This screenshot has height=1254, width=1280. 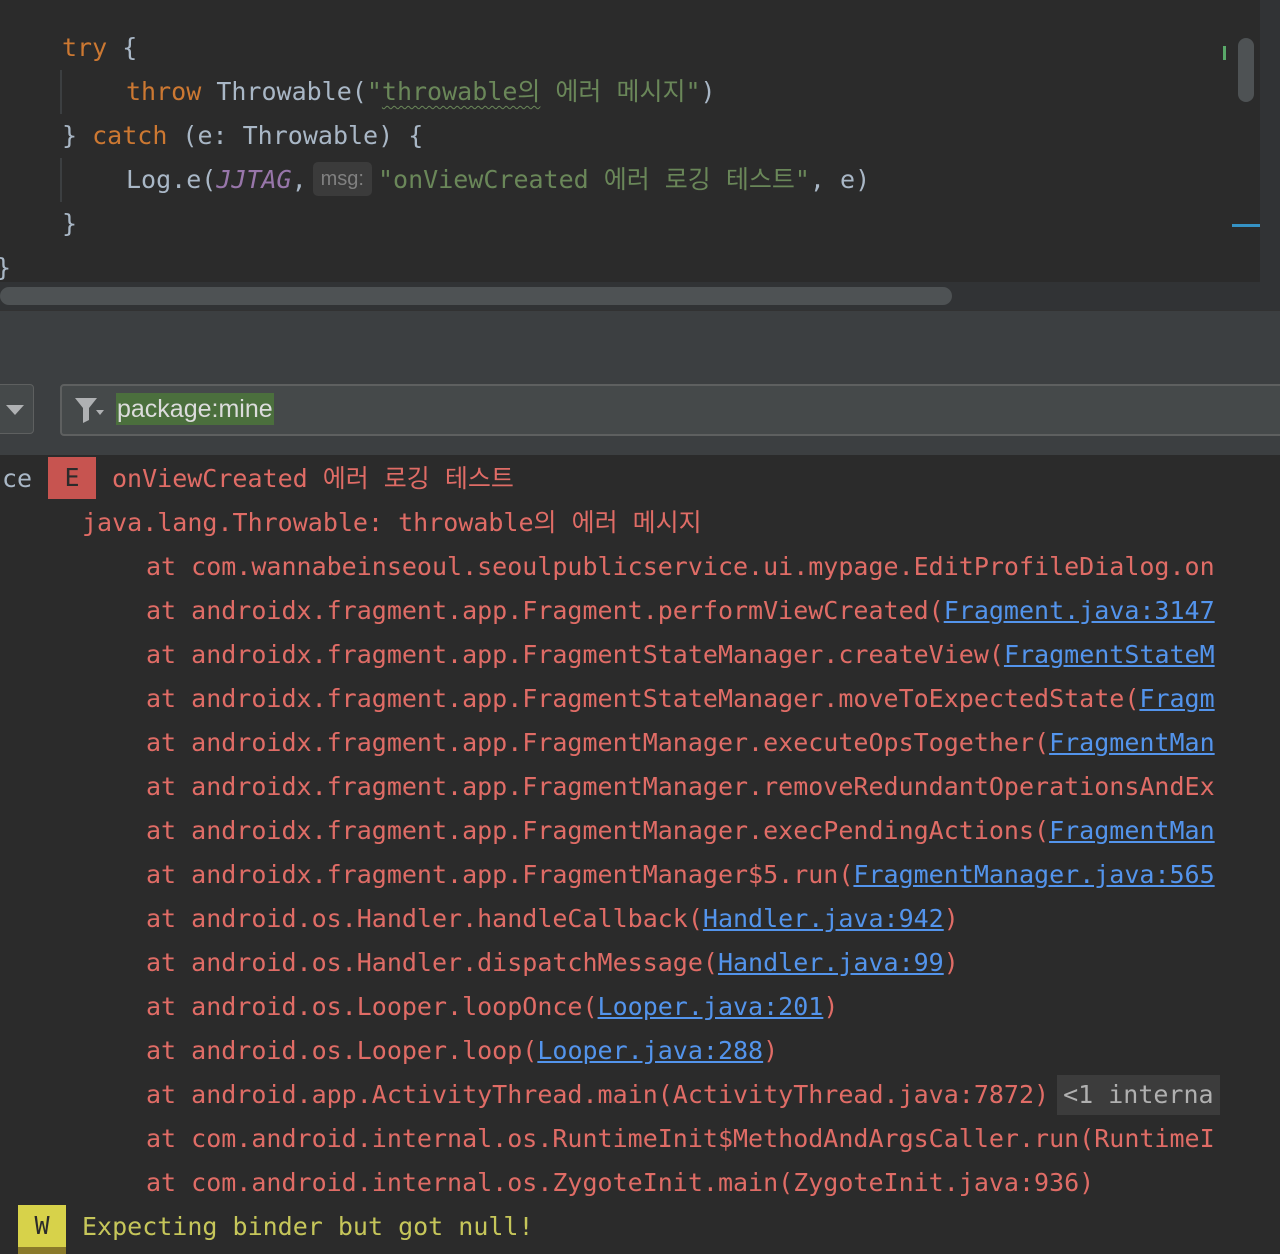 What do you see at coordinates (70, 223) in the screenshot?
I see `code-line-inner-close: }` at bounding box center [70, 223].